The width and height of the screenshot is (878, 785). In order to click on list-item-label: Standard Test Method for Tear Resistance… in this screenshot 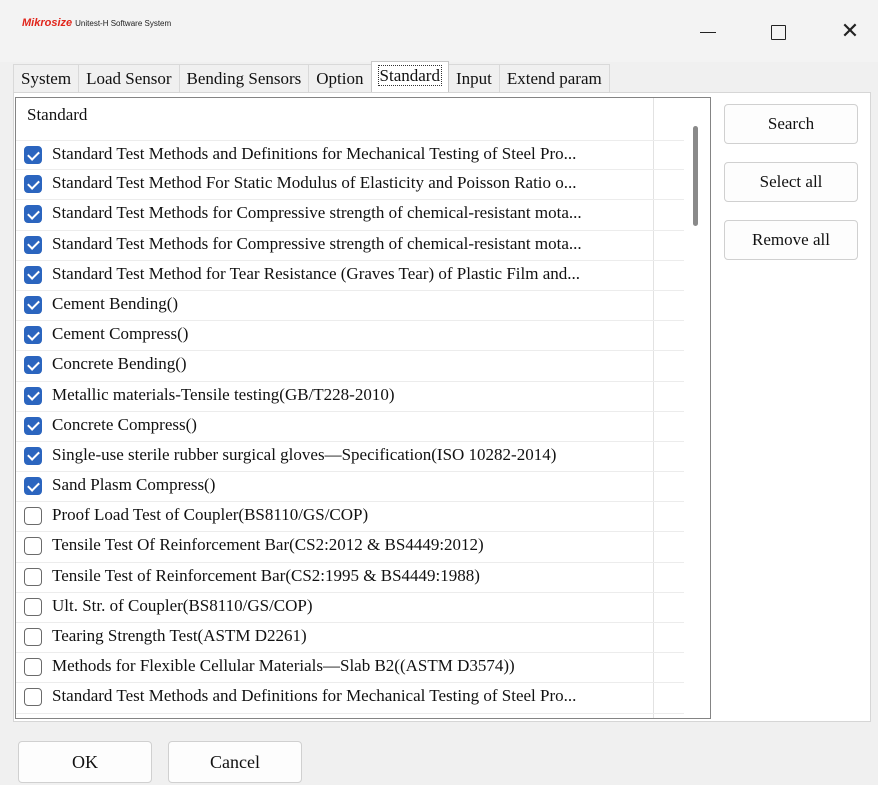, I will do `click(316, 273)`.